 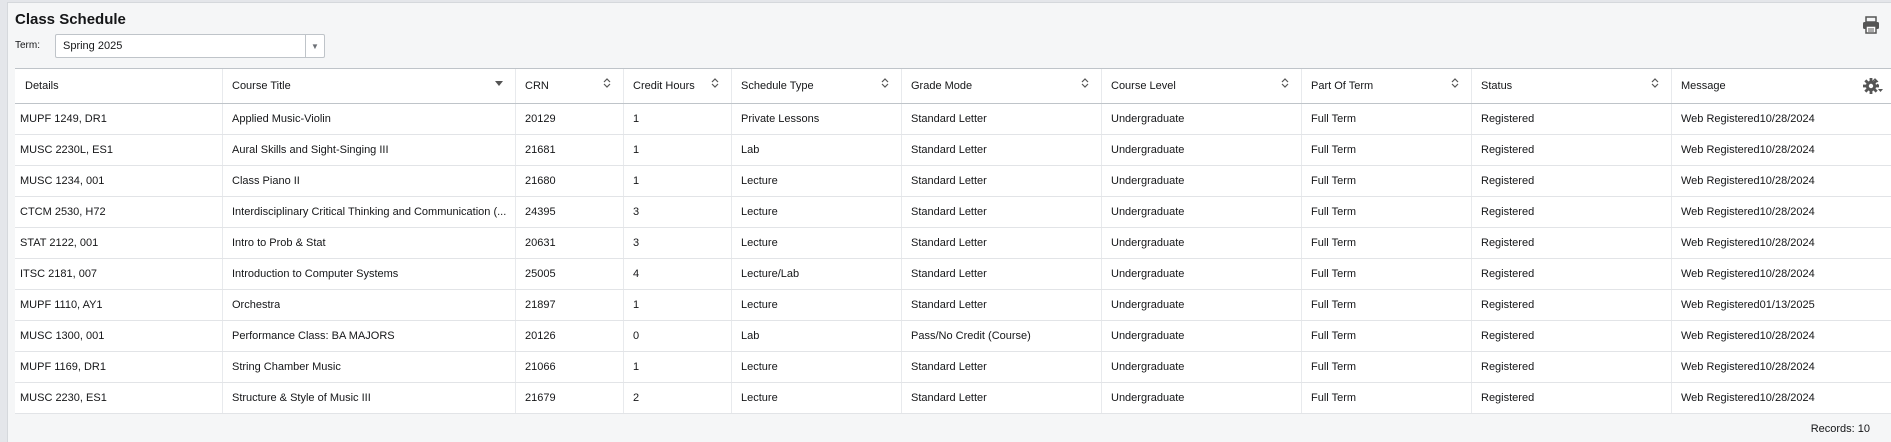 I want to click on column-header-label: Credit Hours, so click(x=664, y=86).